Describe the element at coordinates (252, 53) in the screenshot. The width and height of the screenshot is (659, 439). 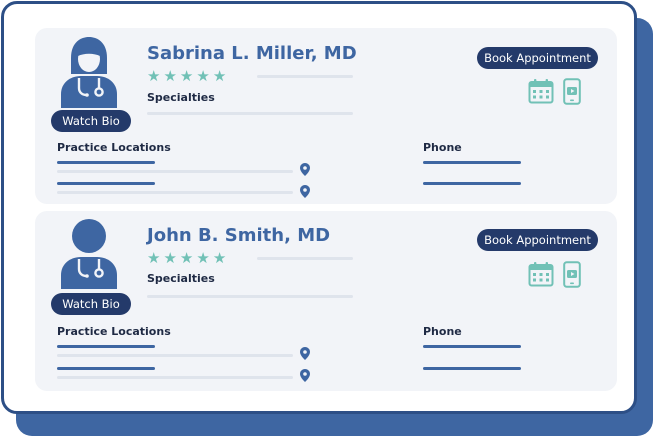
I see `doctor-name: Sabrina L. Miller, MD` at that location.